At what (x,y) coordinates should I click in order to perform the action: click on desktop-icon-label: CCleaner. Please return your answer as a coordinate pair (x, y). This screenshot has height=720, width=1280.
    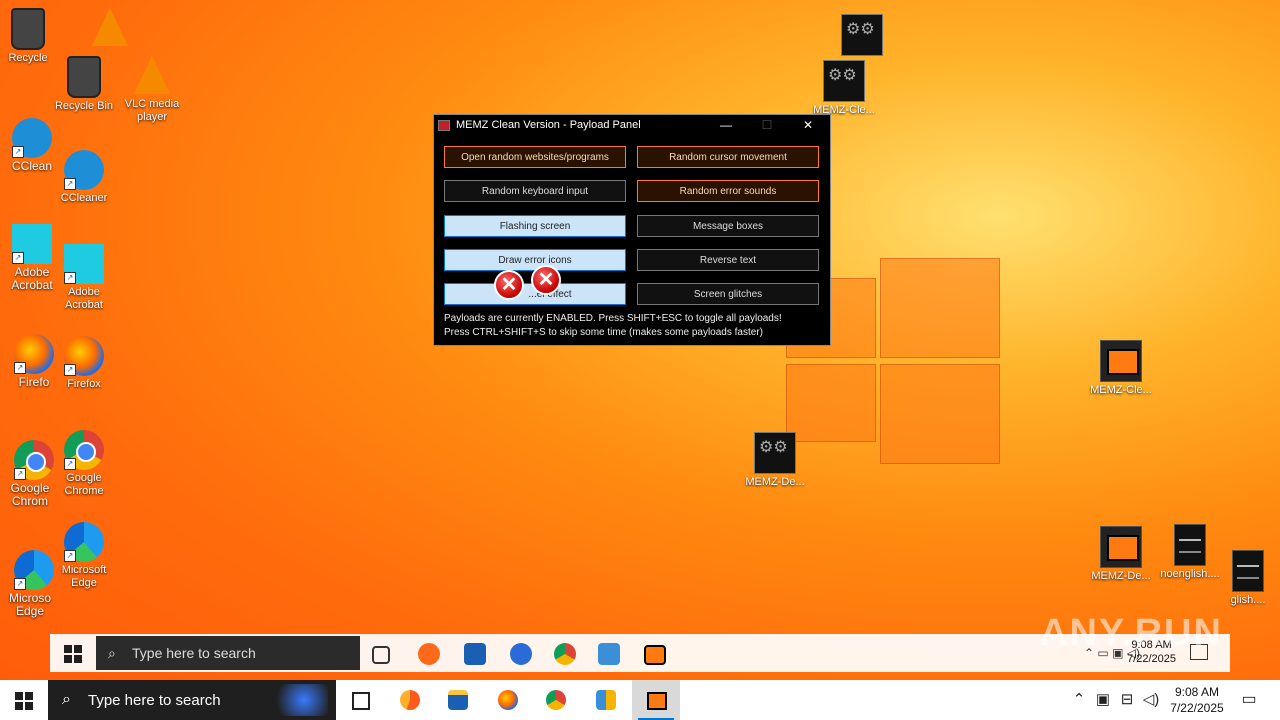
    Looking at the image, I should click on (84, 198).